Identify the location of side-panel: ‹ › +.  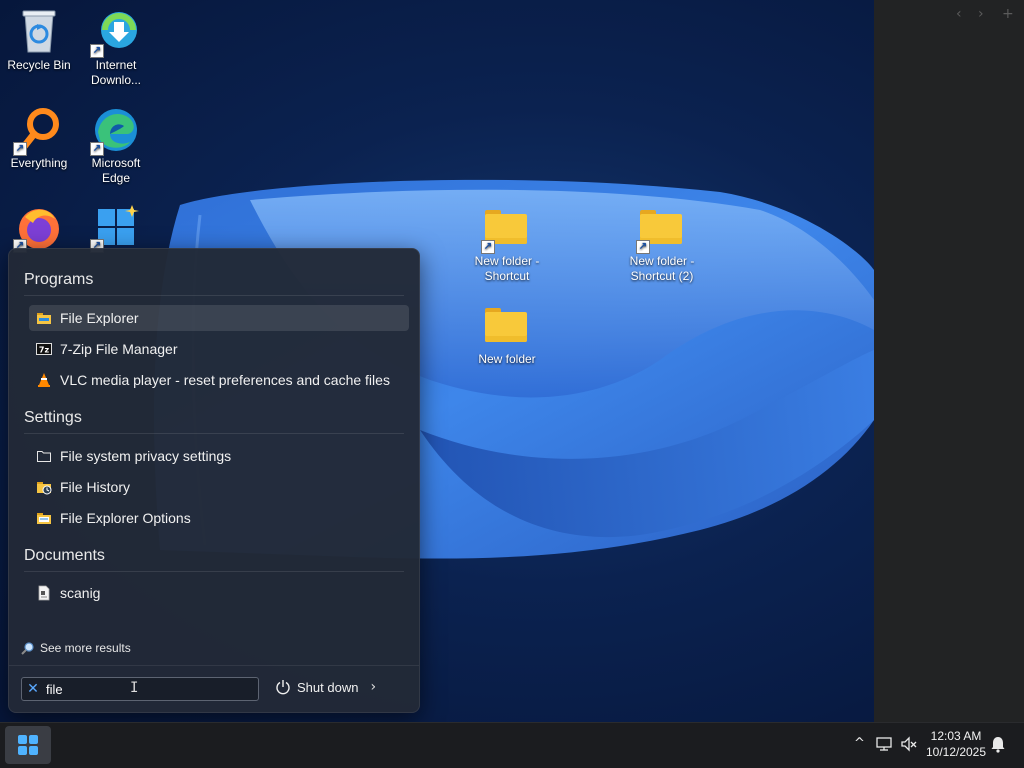
(949, 361).